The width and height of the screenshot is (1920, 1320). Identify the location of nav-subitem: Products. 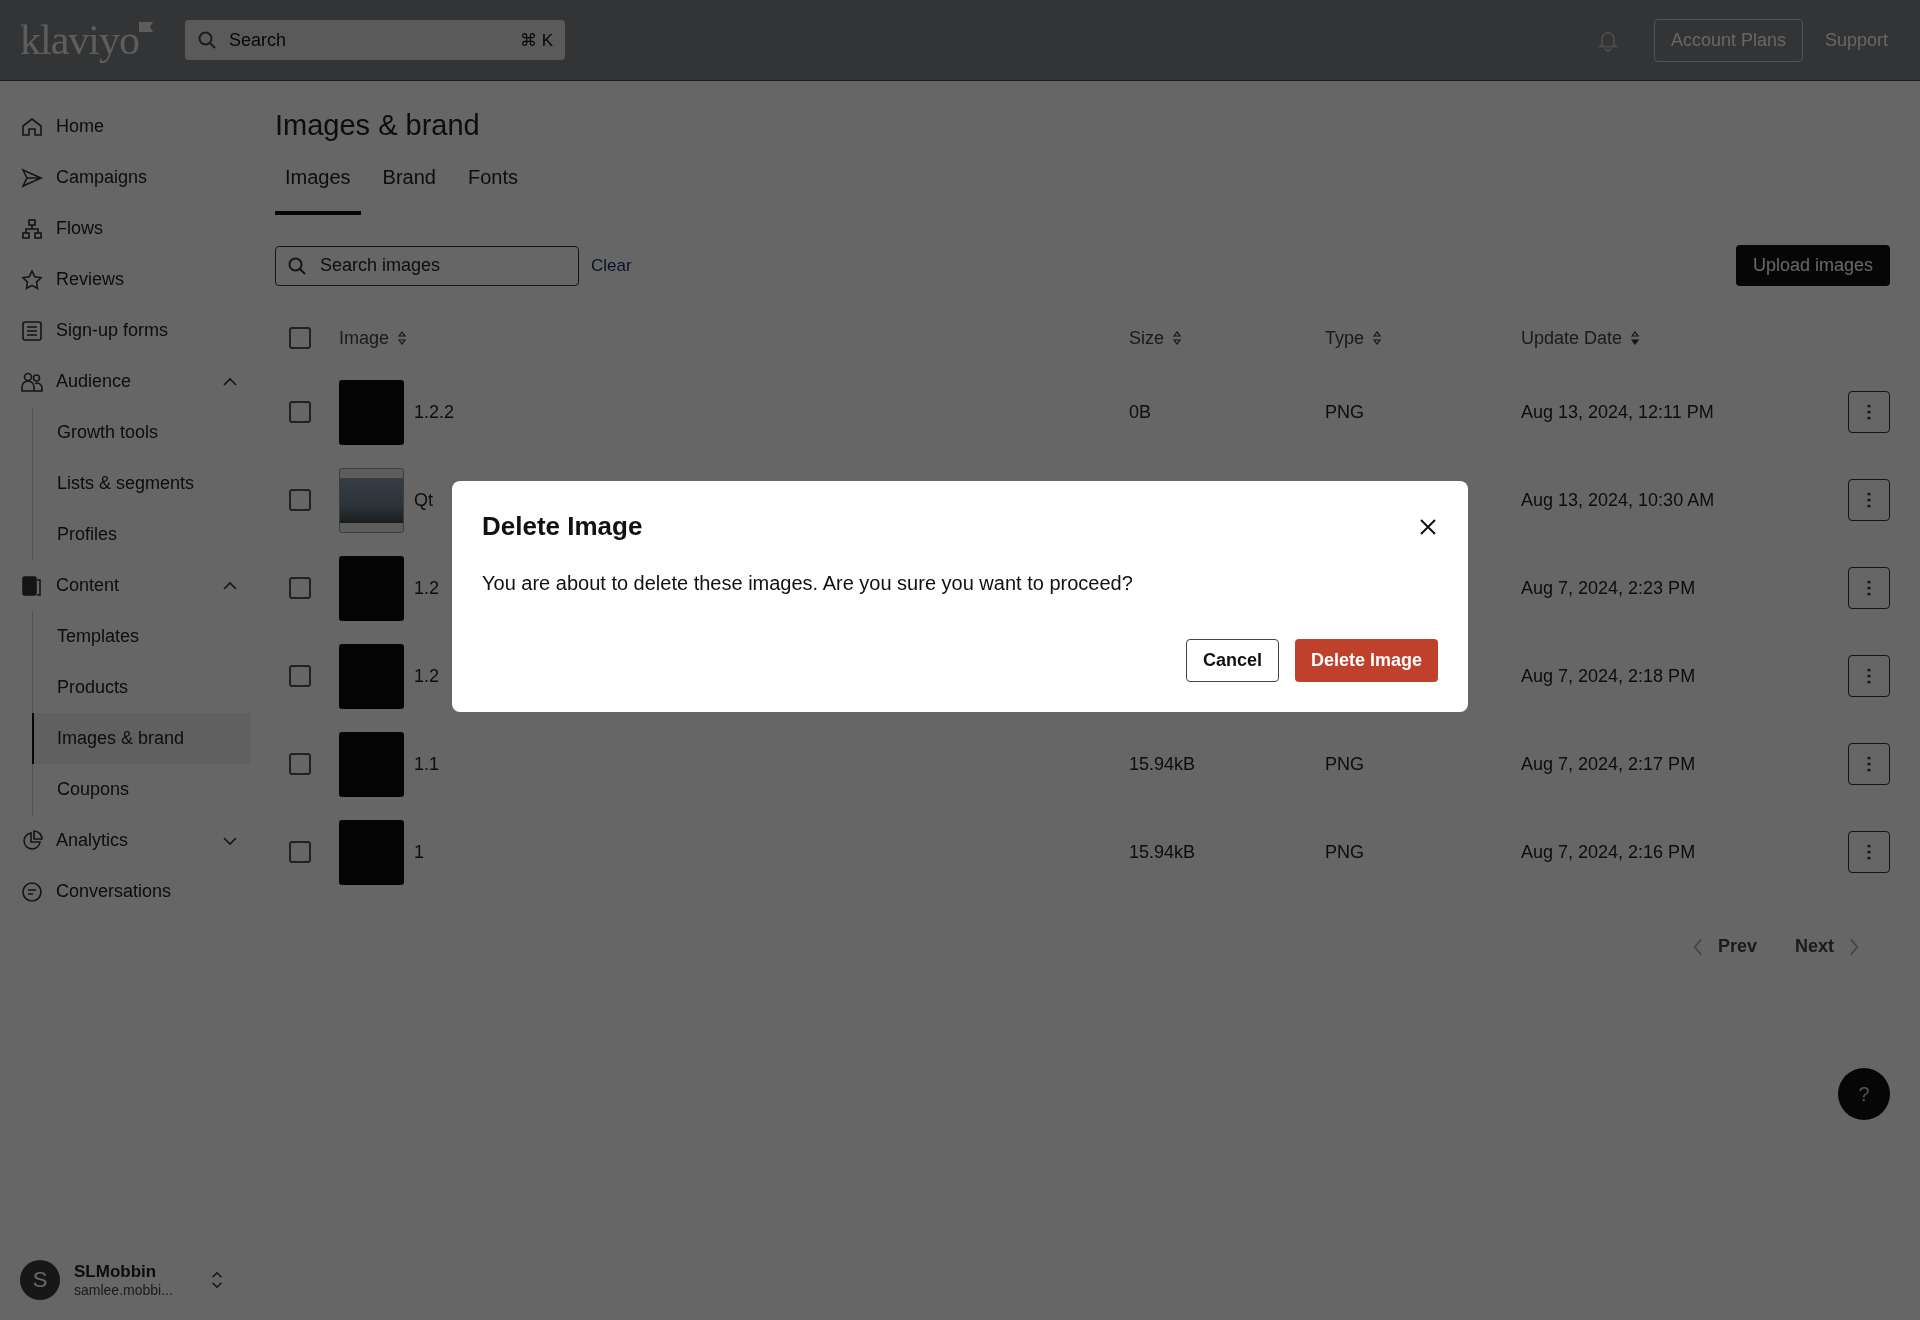
(141, 687).